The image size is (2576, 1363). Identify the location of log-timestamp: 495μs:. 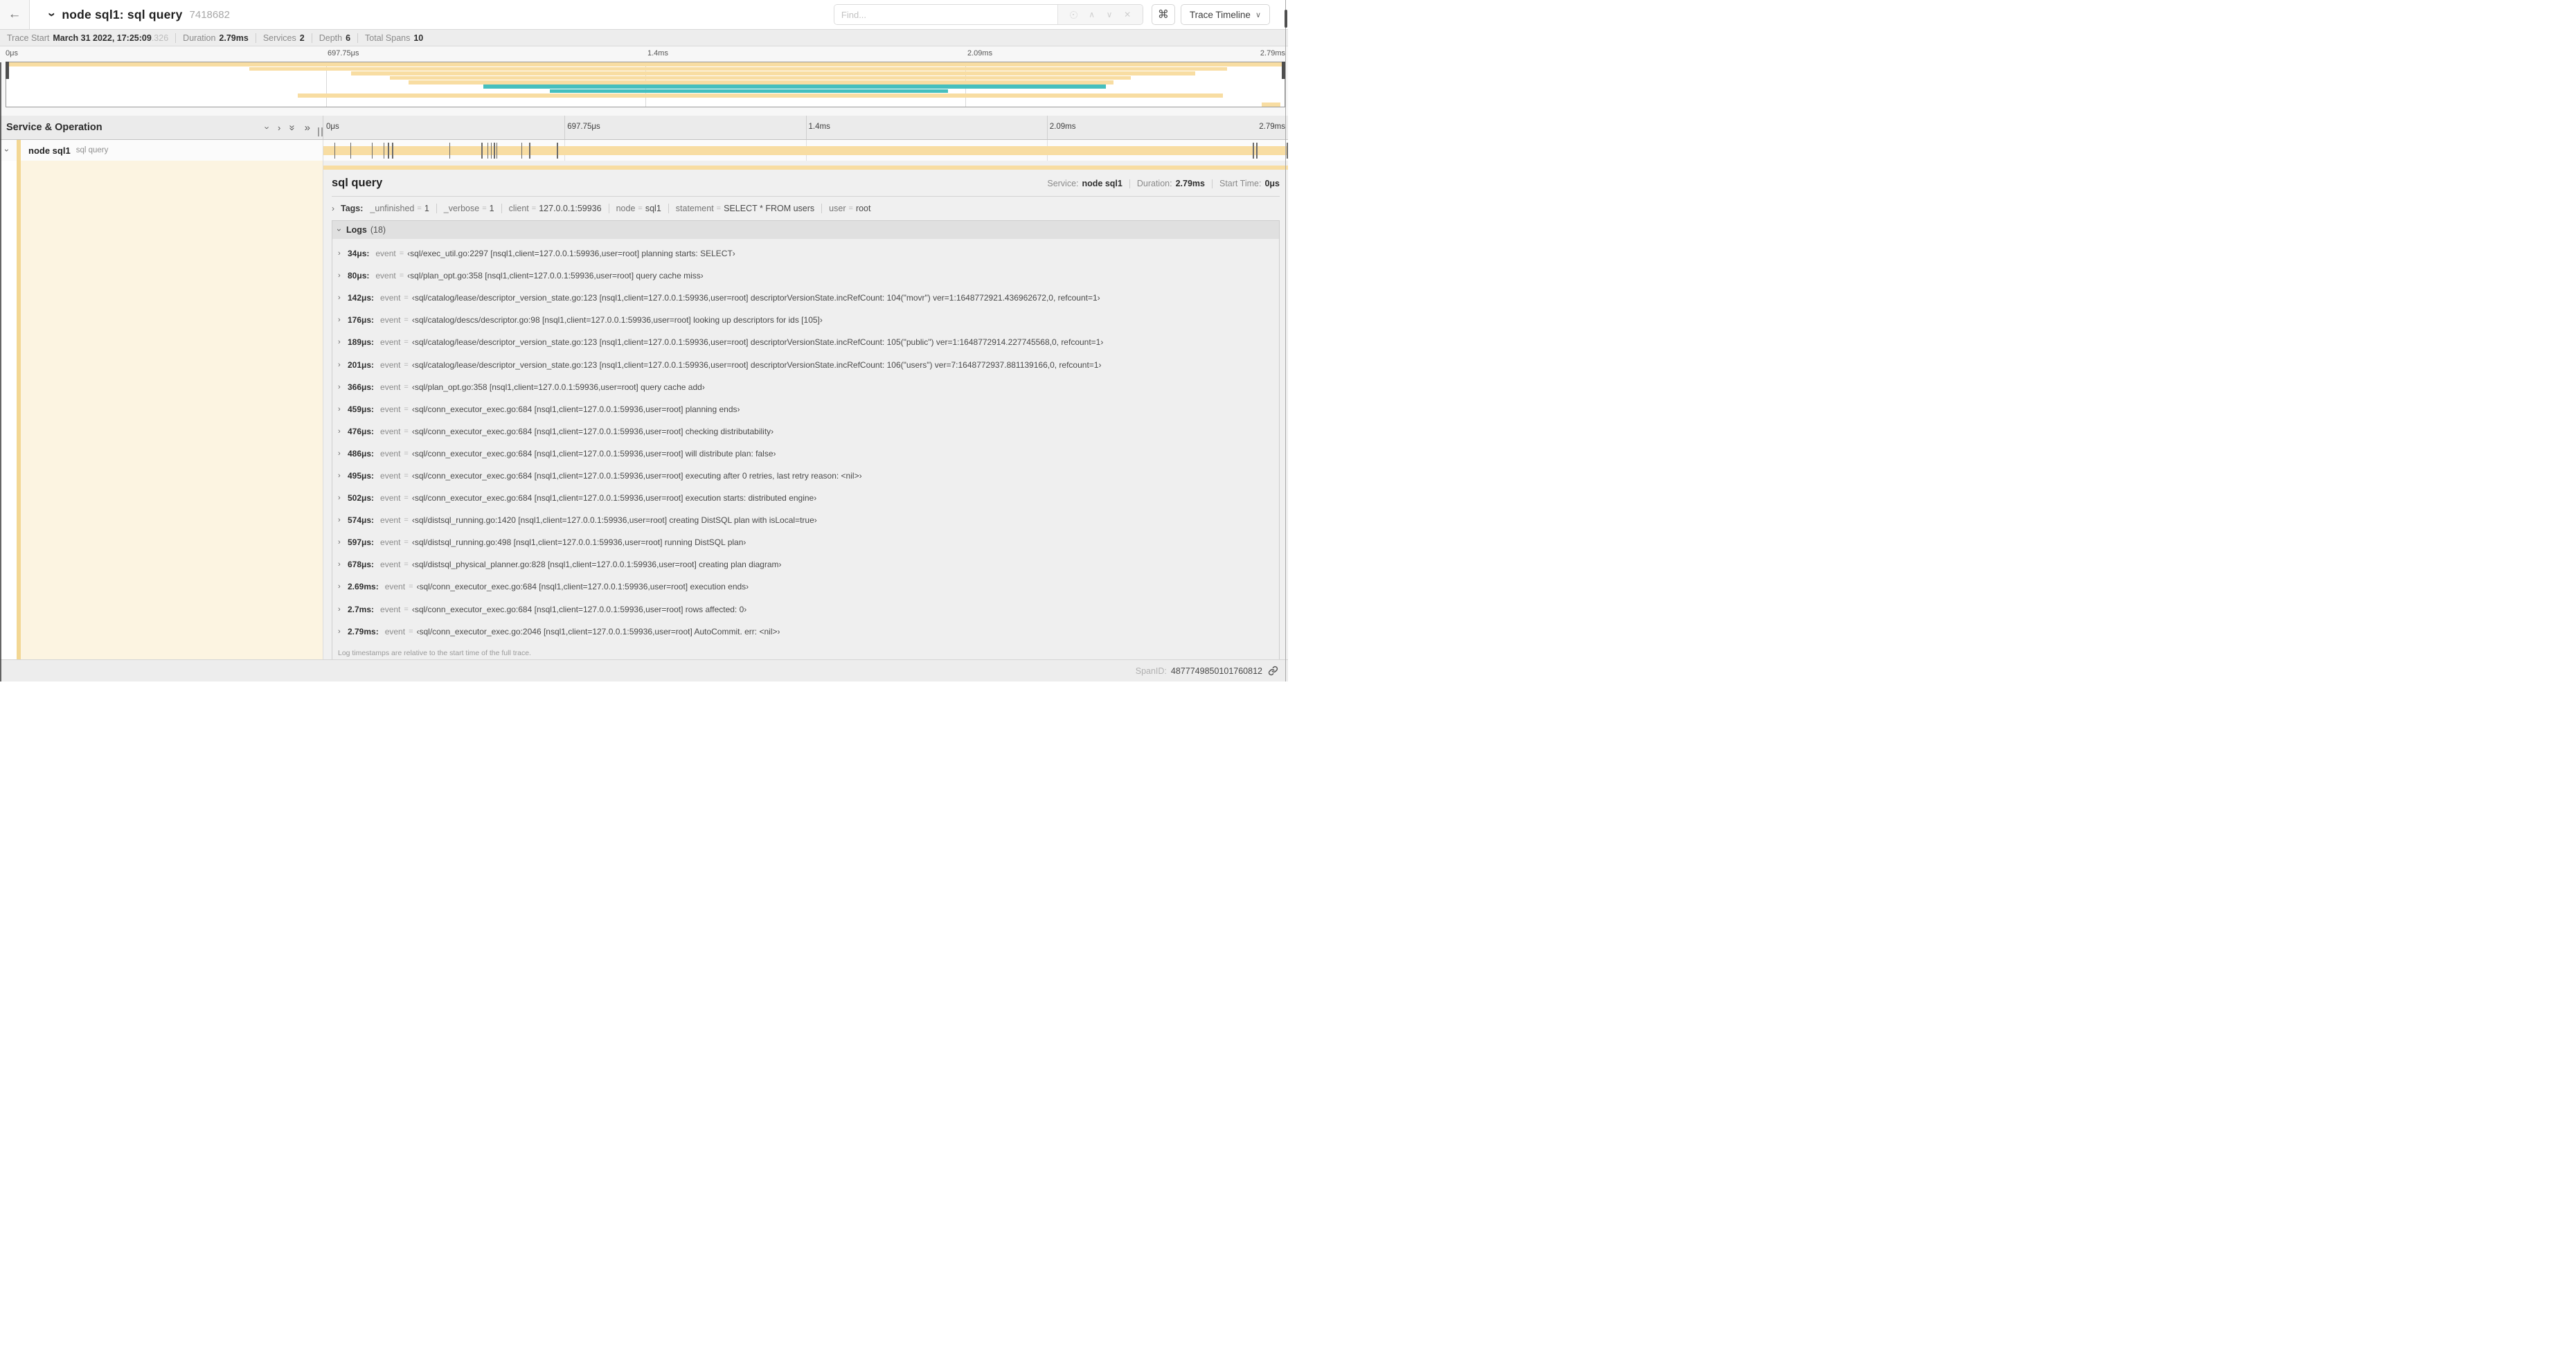
(361, 476).